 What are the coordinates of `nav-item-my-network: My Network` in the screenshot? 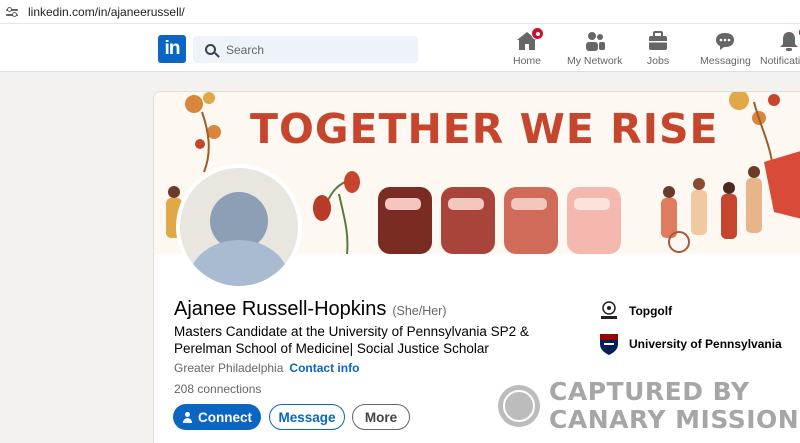 It's located at (594, 49).